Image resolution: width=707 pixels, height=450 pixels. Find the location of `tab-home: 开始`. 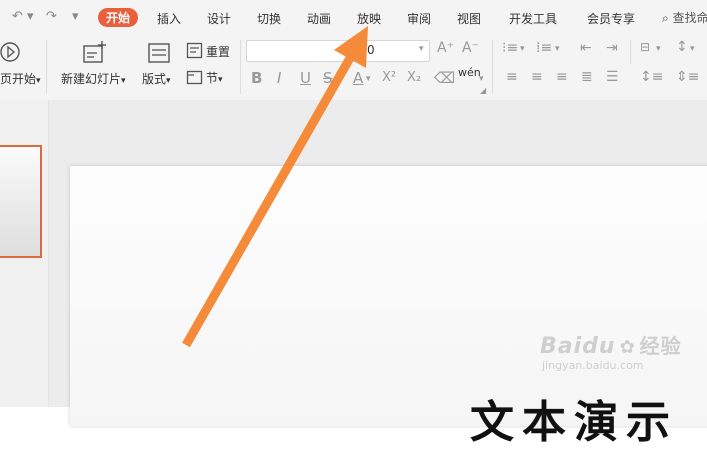

tab-home: 开始 is located at coordinates (118, 17).